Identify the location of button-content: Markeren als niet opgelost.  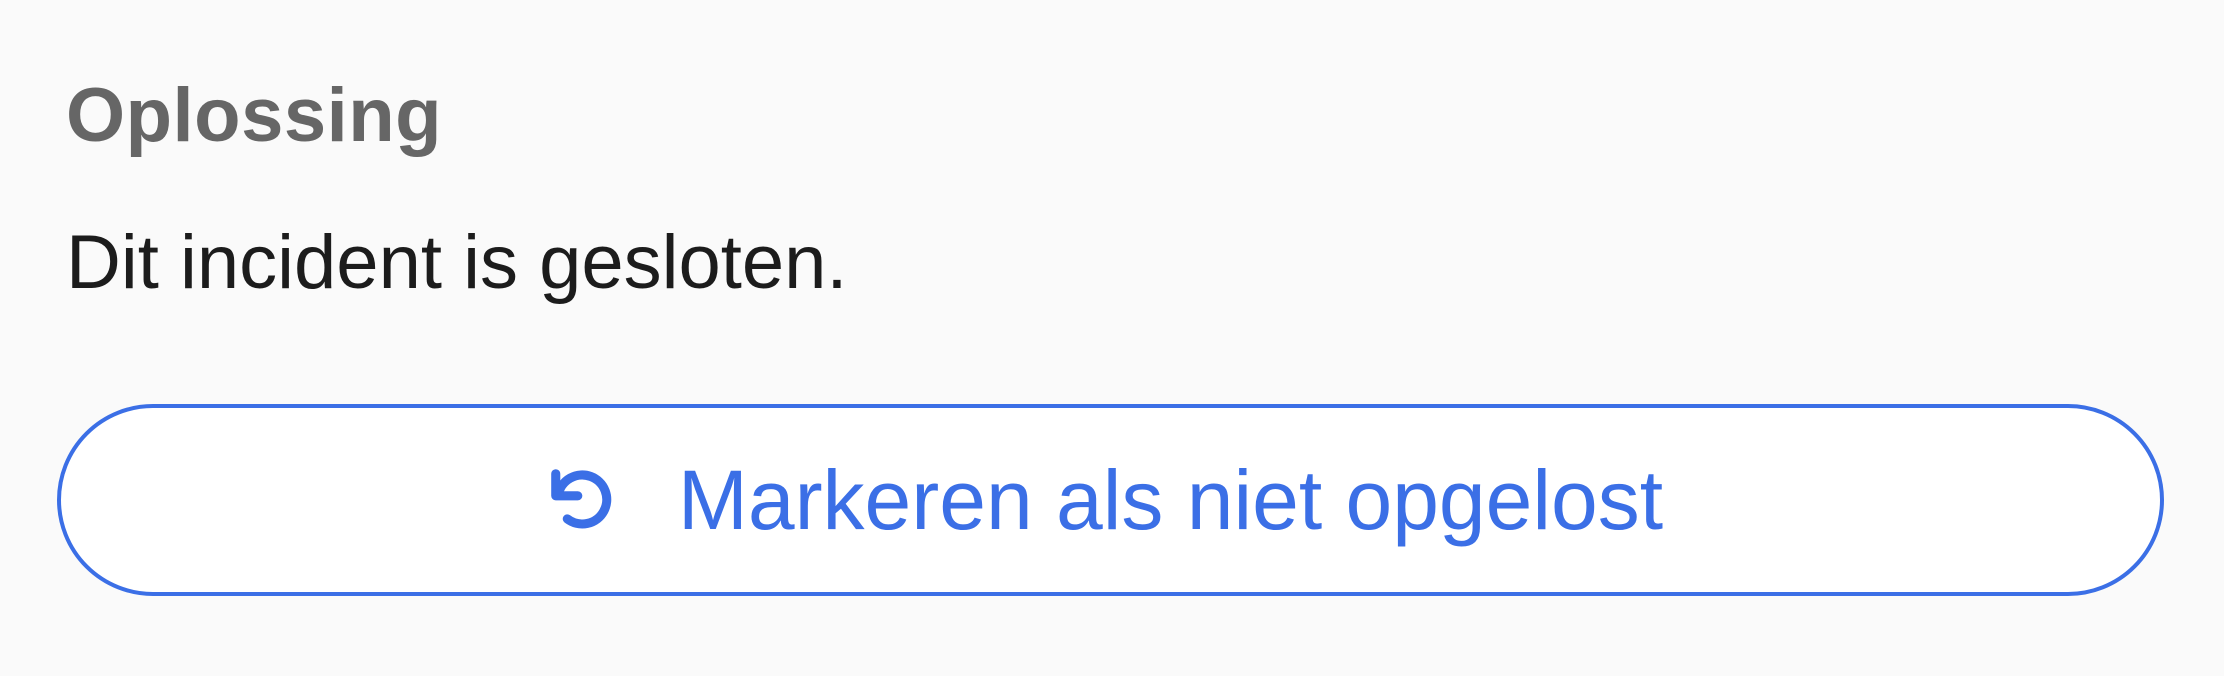
(1101, 500).